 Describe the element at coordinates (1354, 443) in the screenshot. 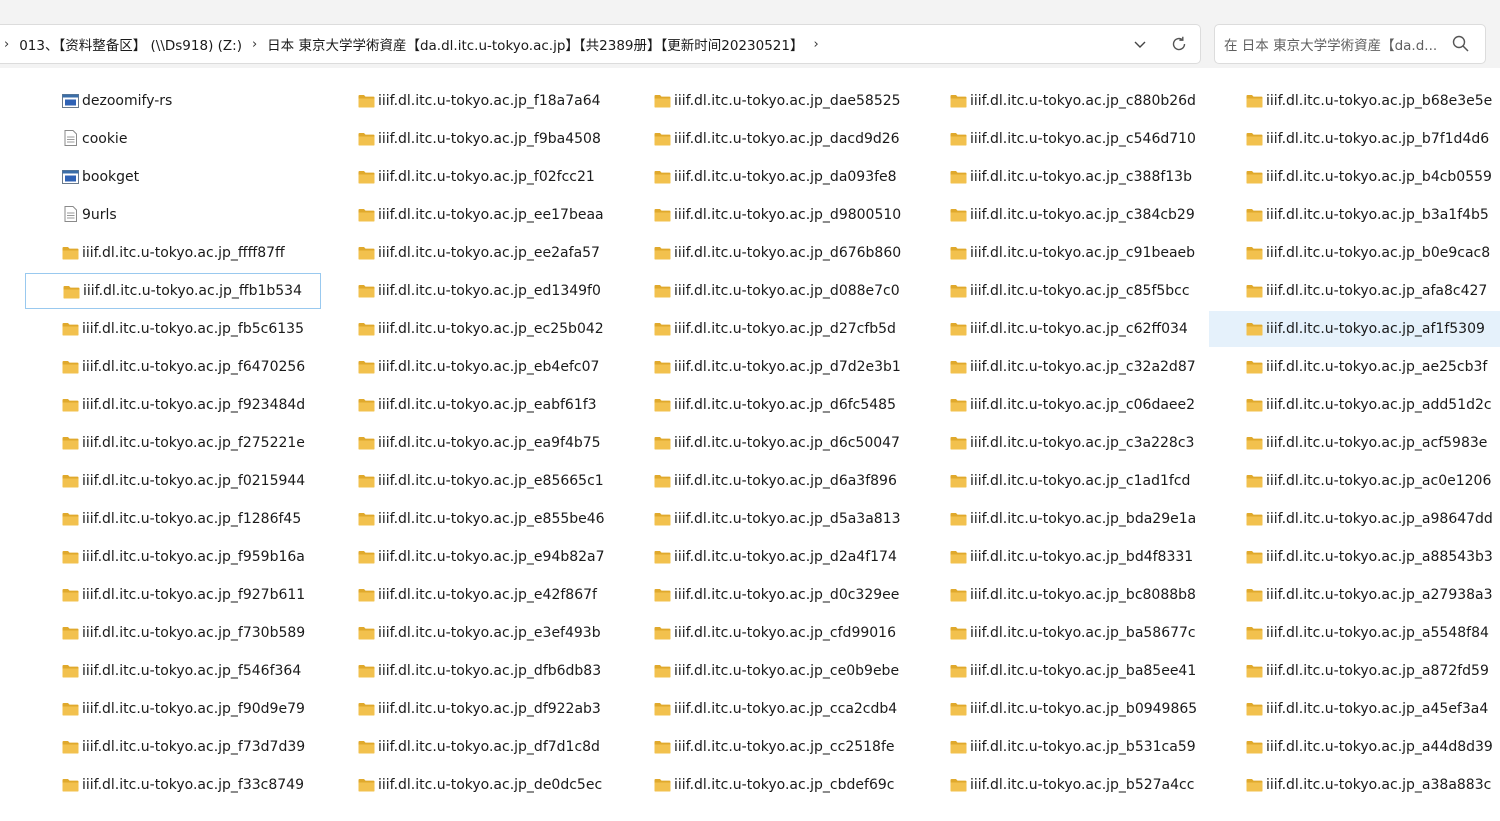

I see `folder-item: iiif.dl.itc.u-tokyo.ac.jp_acf5983e` at that location.